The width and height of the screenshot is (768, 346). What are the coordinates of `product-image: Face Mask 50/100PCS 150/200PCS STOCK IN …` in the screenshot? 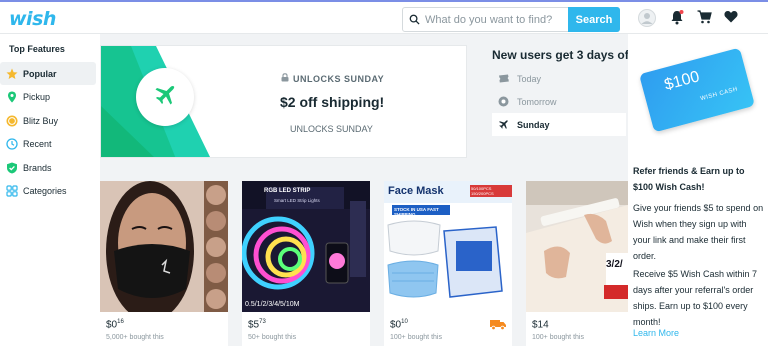 It's located at (448, 246).